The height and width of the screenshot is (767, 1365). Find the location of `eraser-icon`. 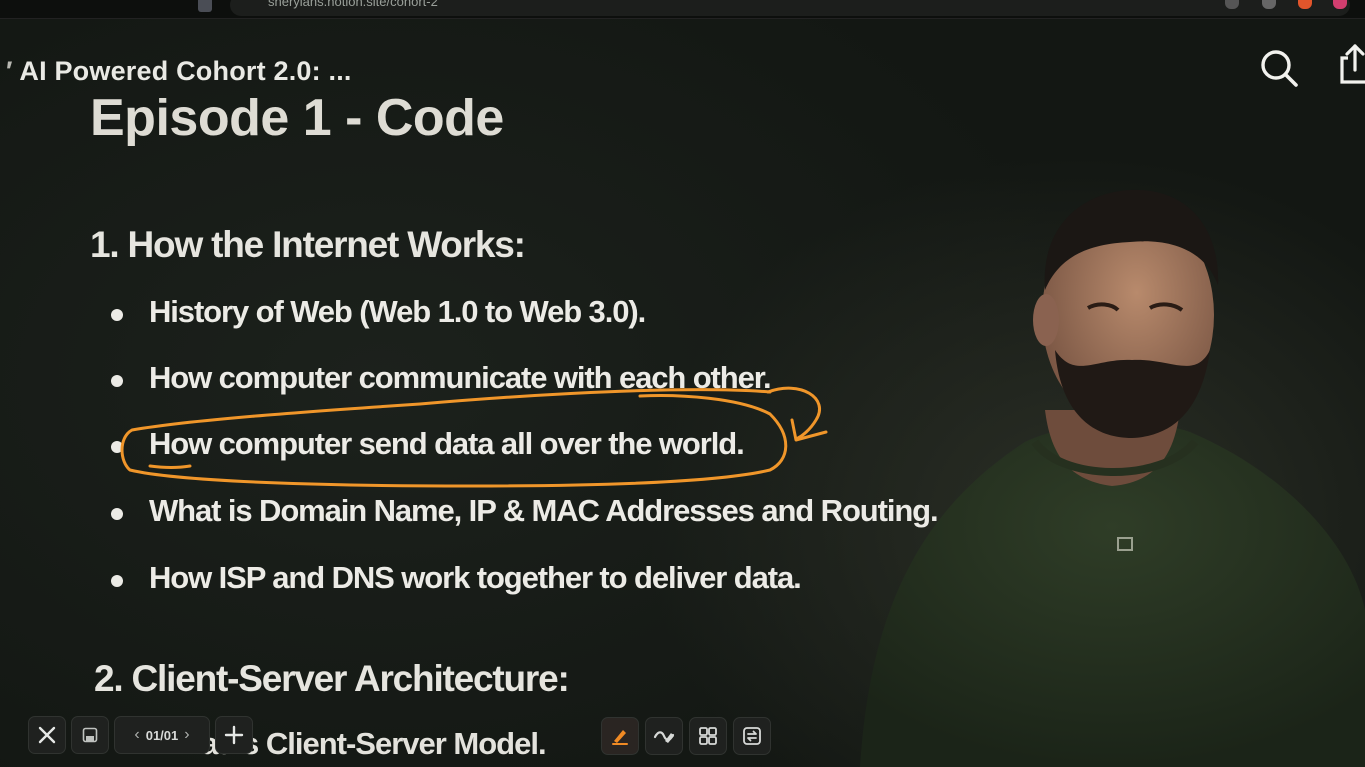

eraser-icon is located at coordinates (664, 737).